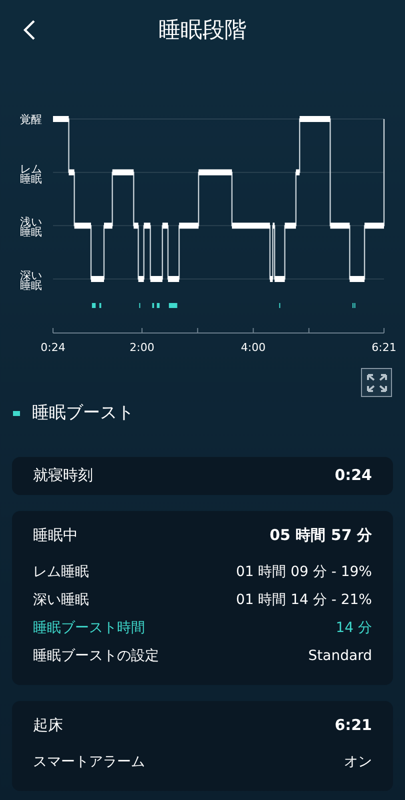  Describe the element at coordinates (48, 725) in the screenshot. I see `row-label: 起床` at that location.